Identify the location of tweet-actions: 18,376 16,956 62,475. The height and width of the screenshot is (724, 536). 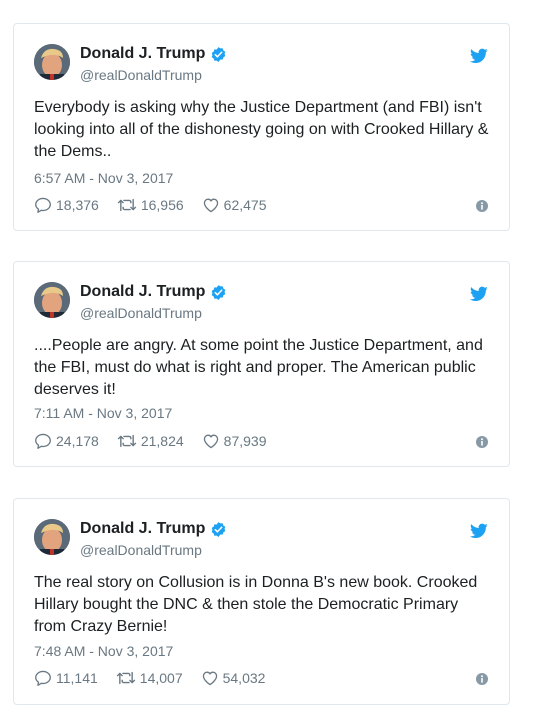
(159, 205).